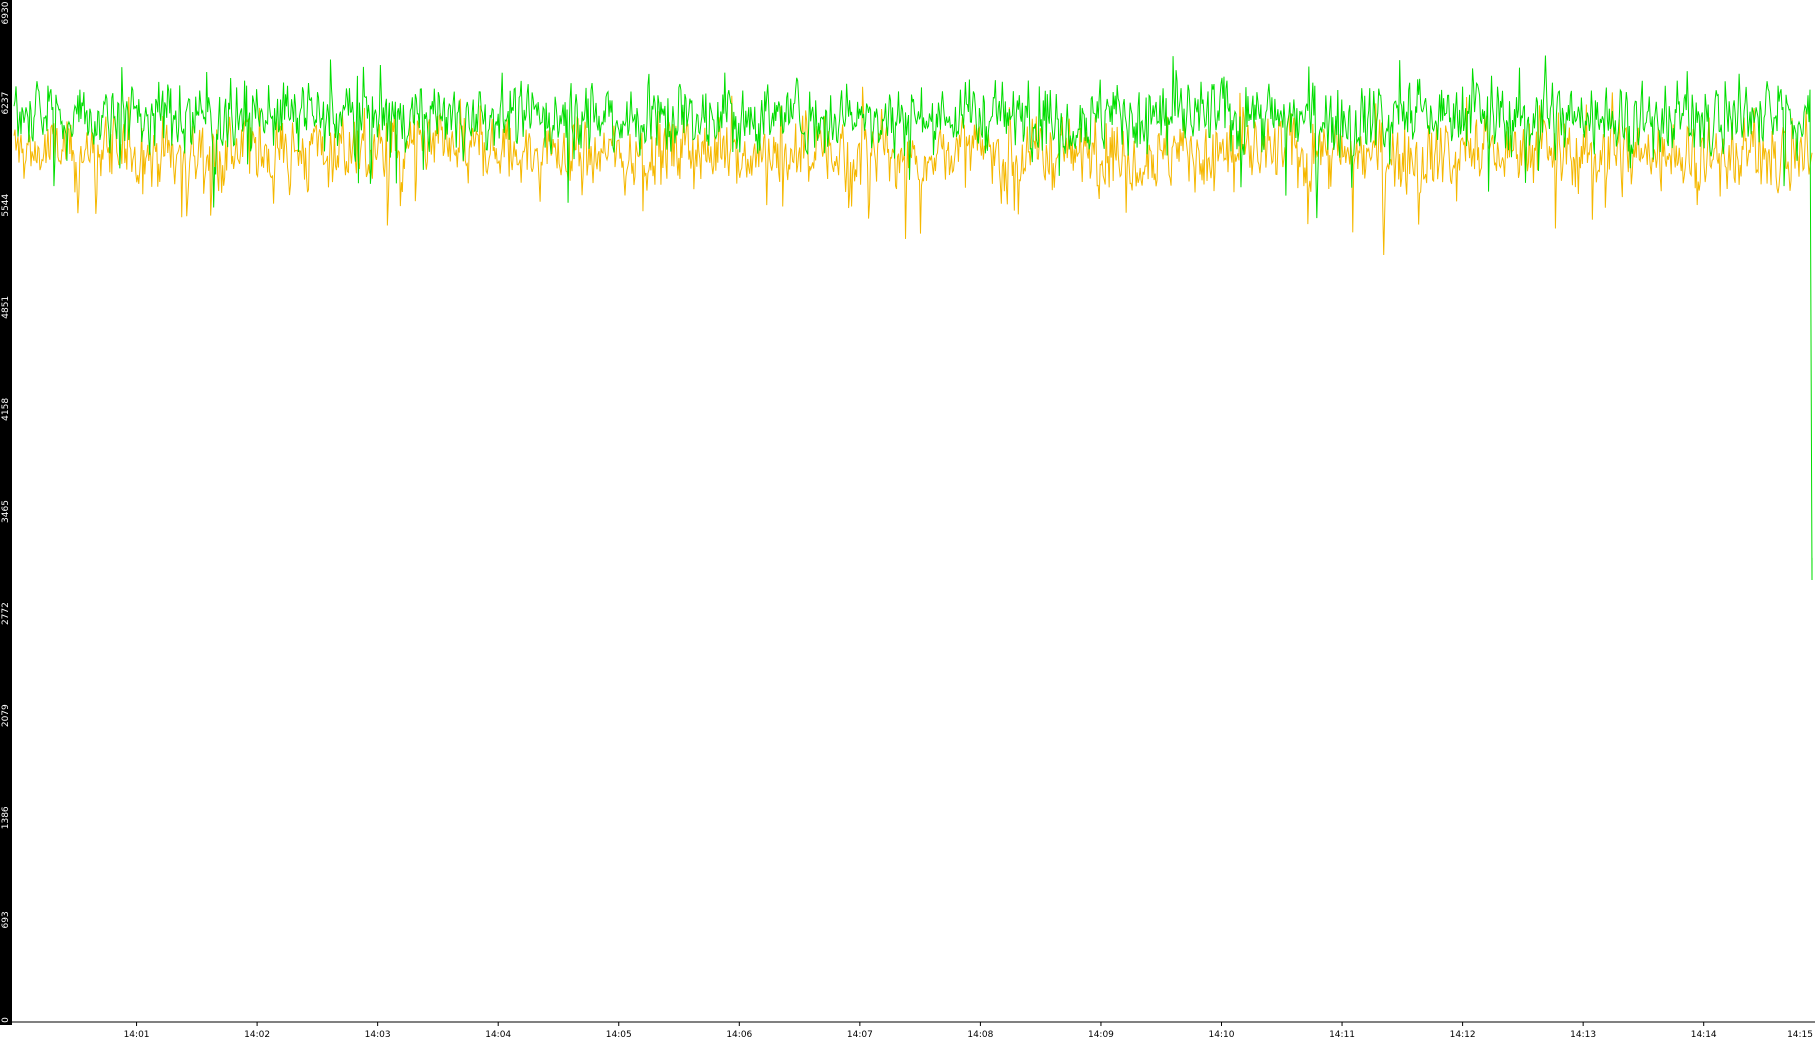 This screenshot has height=1039, width=1815. What do you see at coordinates (257, 1034) in the screenshot?
I see `x-tick-label: 14:02` at bounding box center [257, 1034].